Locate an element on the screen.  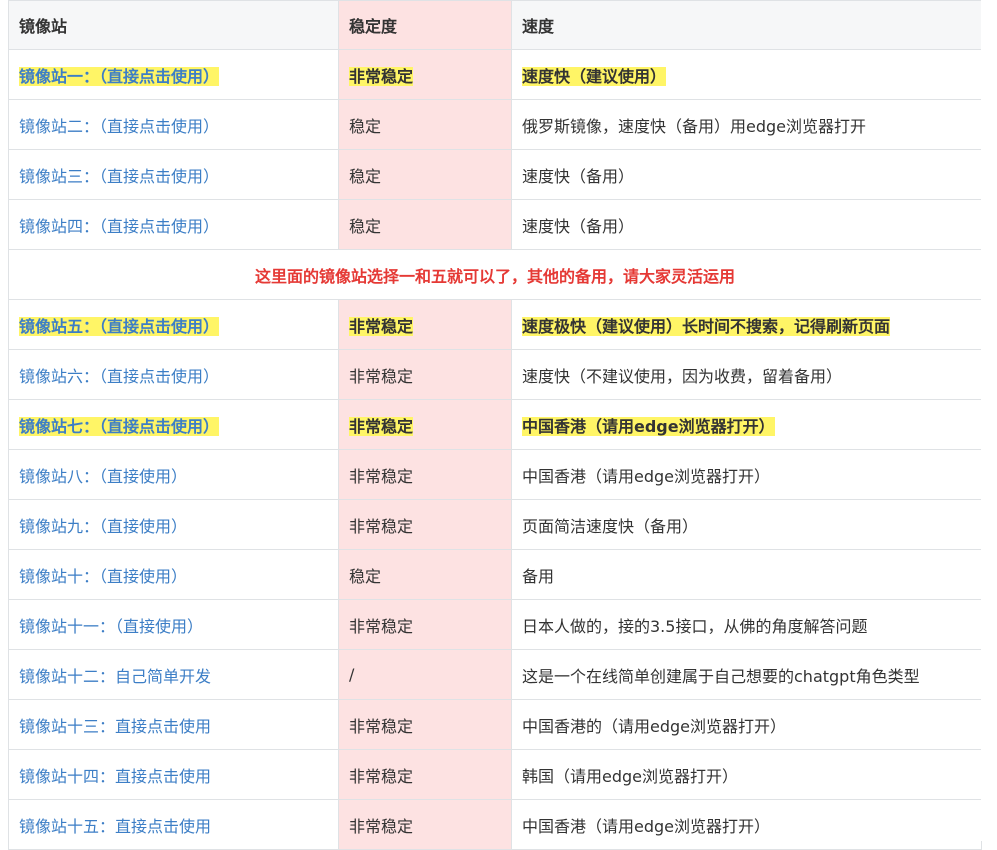
table-row: 镜像站四：（直接点击使用） 稳定 速度快（备用） is located at coordinates (495, 224).